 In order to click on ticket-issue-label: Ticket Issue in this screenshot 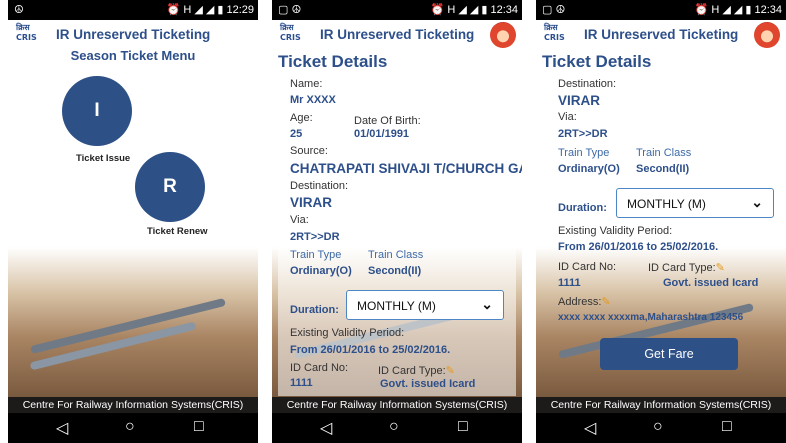, I will do `click(103, 158)`.